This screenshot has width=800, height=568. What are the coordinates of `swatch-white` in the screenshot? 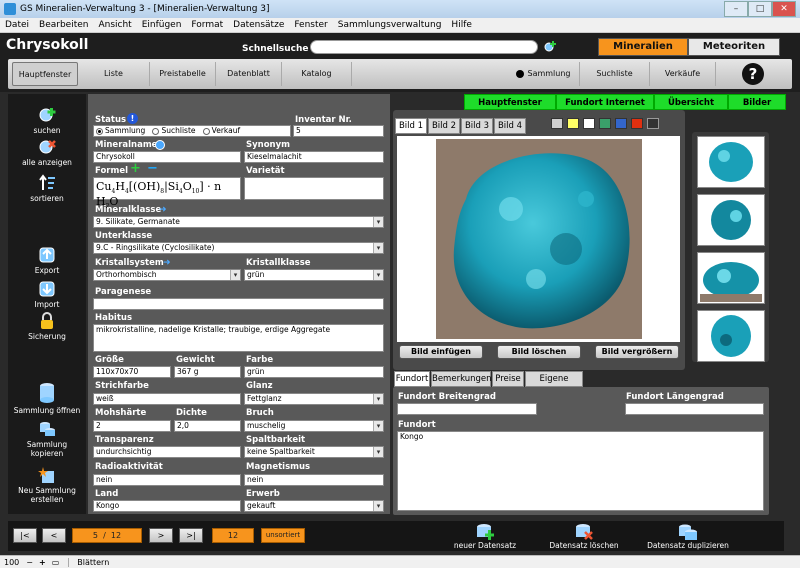 It's located at (589, 123).